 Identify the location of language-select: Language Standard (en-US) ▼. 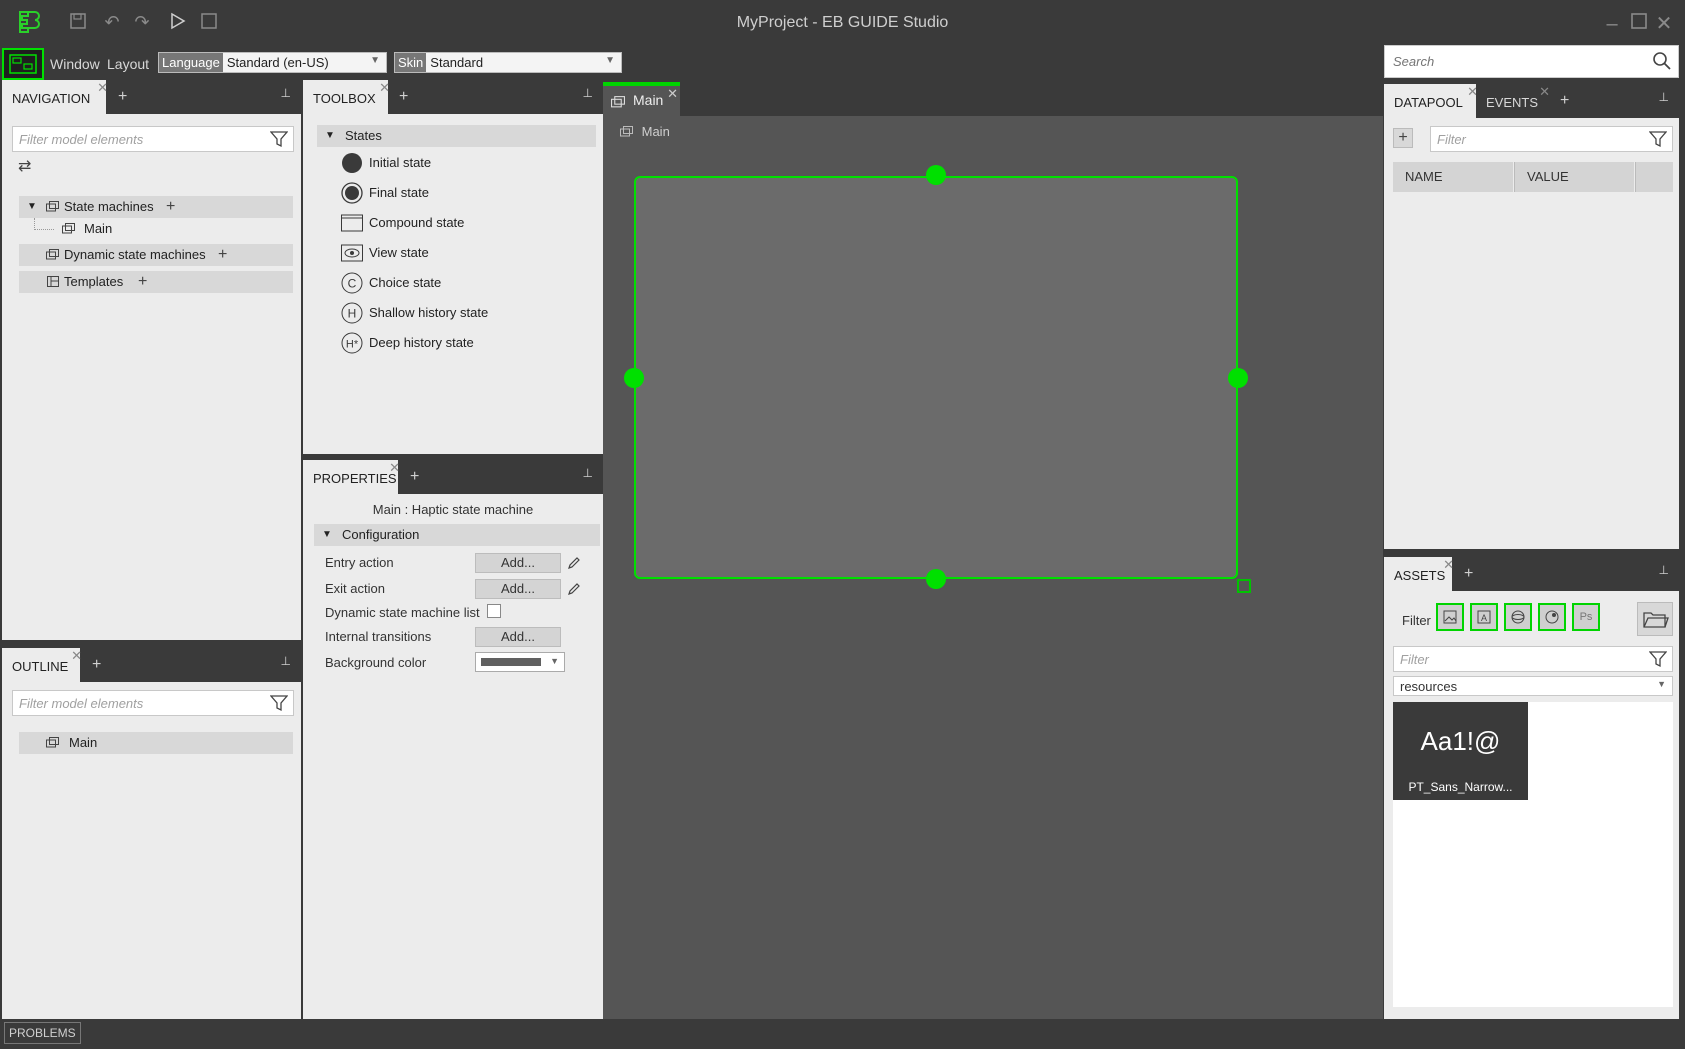
(272, 62).